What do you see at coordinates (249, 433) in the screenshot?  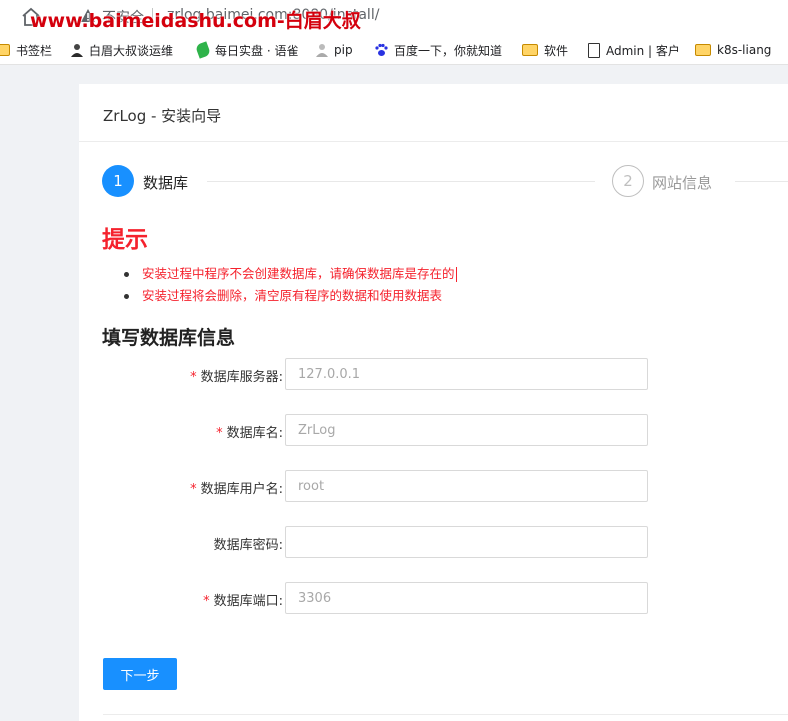 I see `field-label: * 数据库名:` at bounding box center [249, 433].